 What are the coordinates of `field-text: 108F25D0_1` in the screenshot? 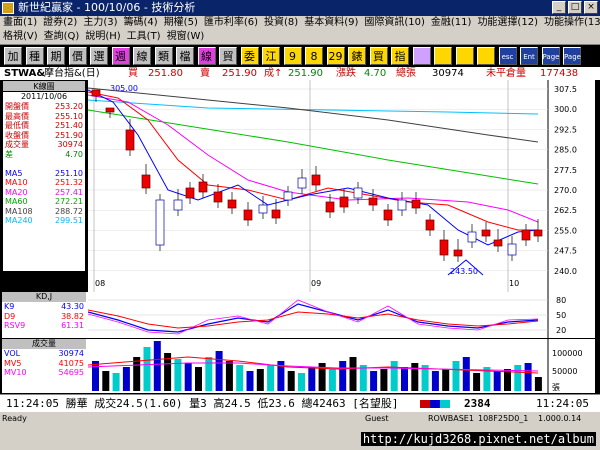 It's located at (503, 418).